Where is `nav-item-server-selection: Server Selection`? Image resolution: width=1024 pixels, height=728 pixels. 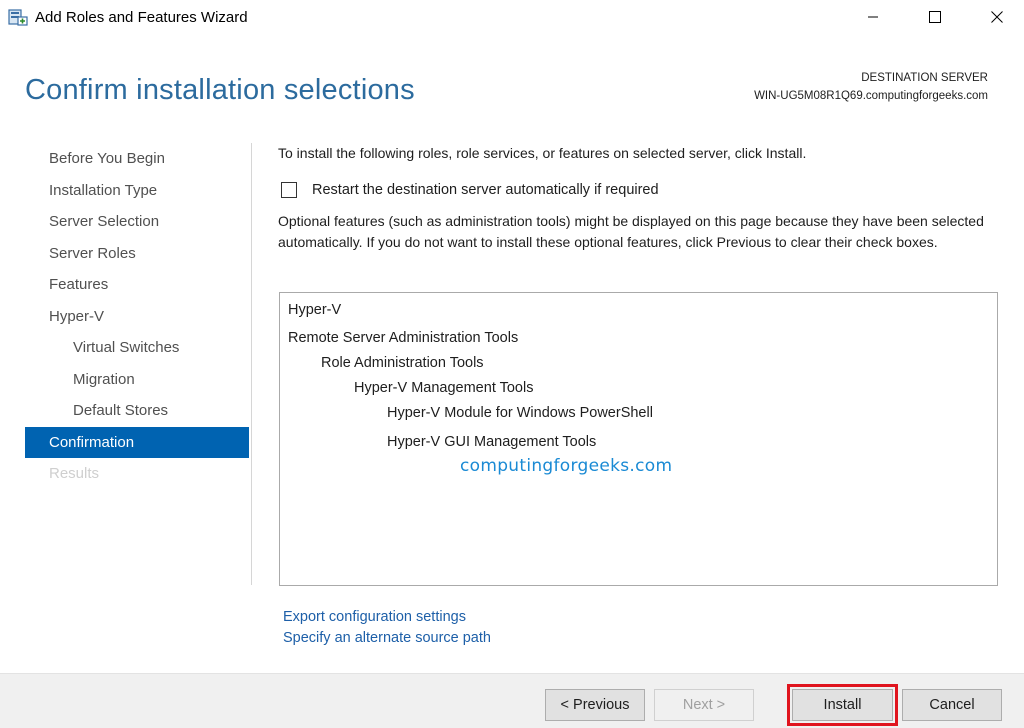
nav-item-server-selection: Server Selection is located at coordinates (137, 222).